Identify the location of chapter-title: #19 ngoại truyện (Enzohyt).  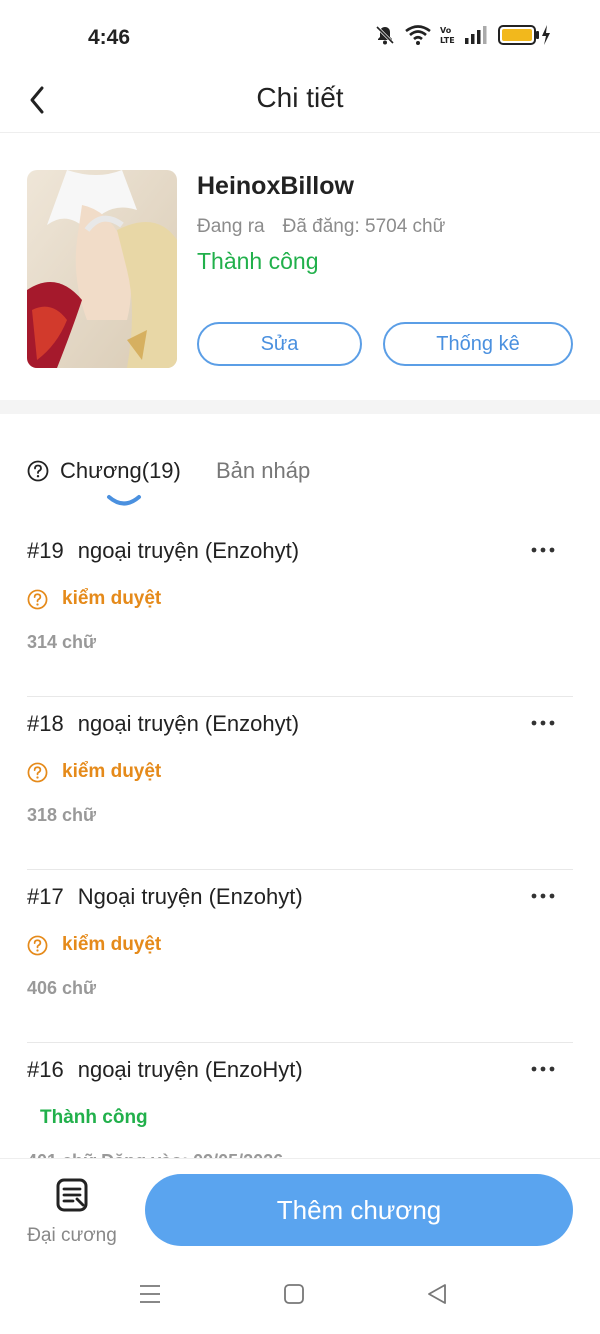
(163, 551).